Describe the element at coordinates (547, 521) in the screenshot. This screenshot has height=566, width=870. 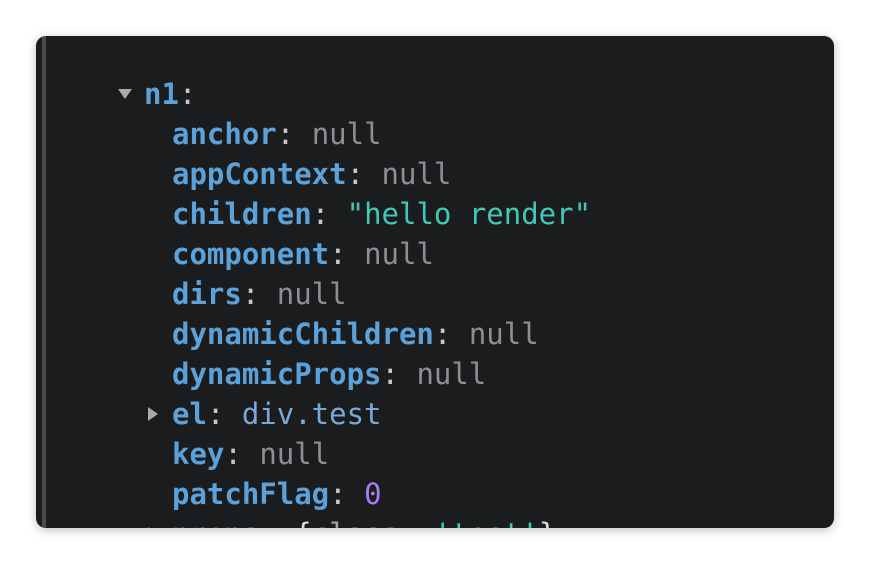
I see `object-close-brace: }` at that location.